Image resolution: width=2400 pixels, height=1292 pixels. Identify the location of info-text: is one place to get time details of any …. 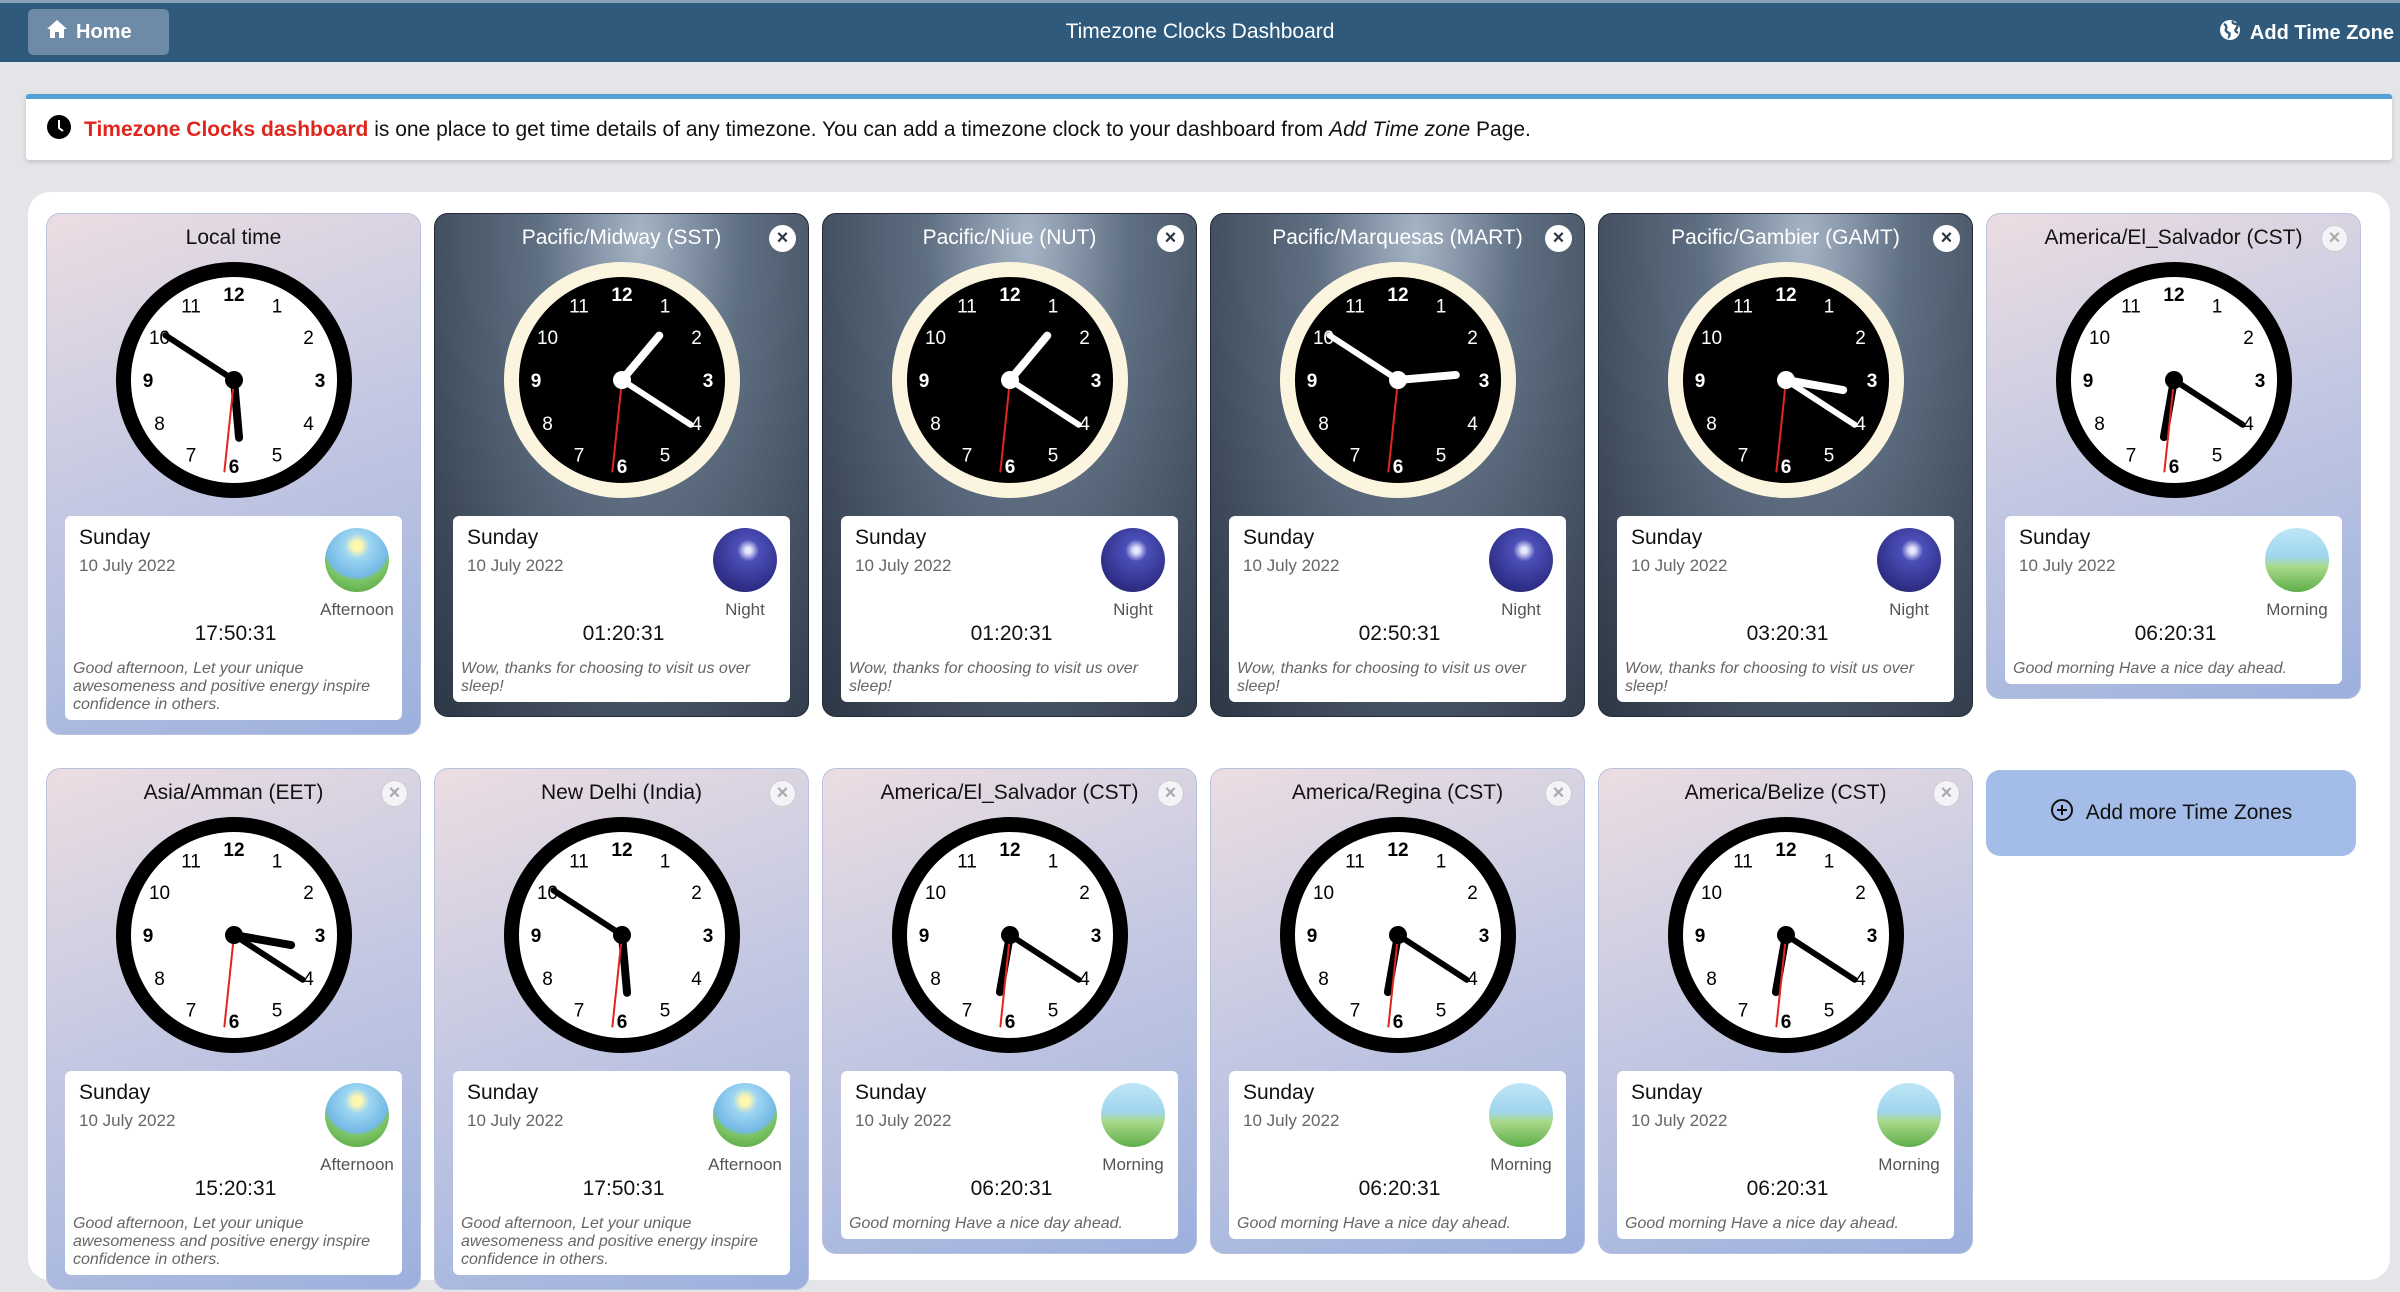
(849, 129).